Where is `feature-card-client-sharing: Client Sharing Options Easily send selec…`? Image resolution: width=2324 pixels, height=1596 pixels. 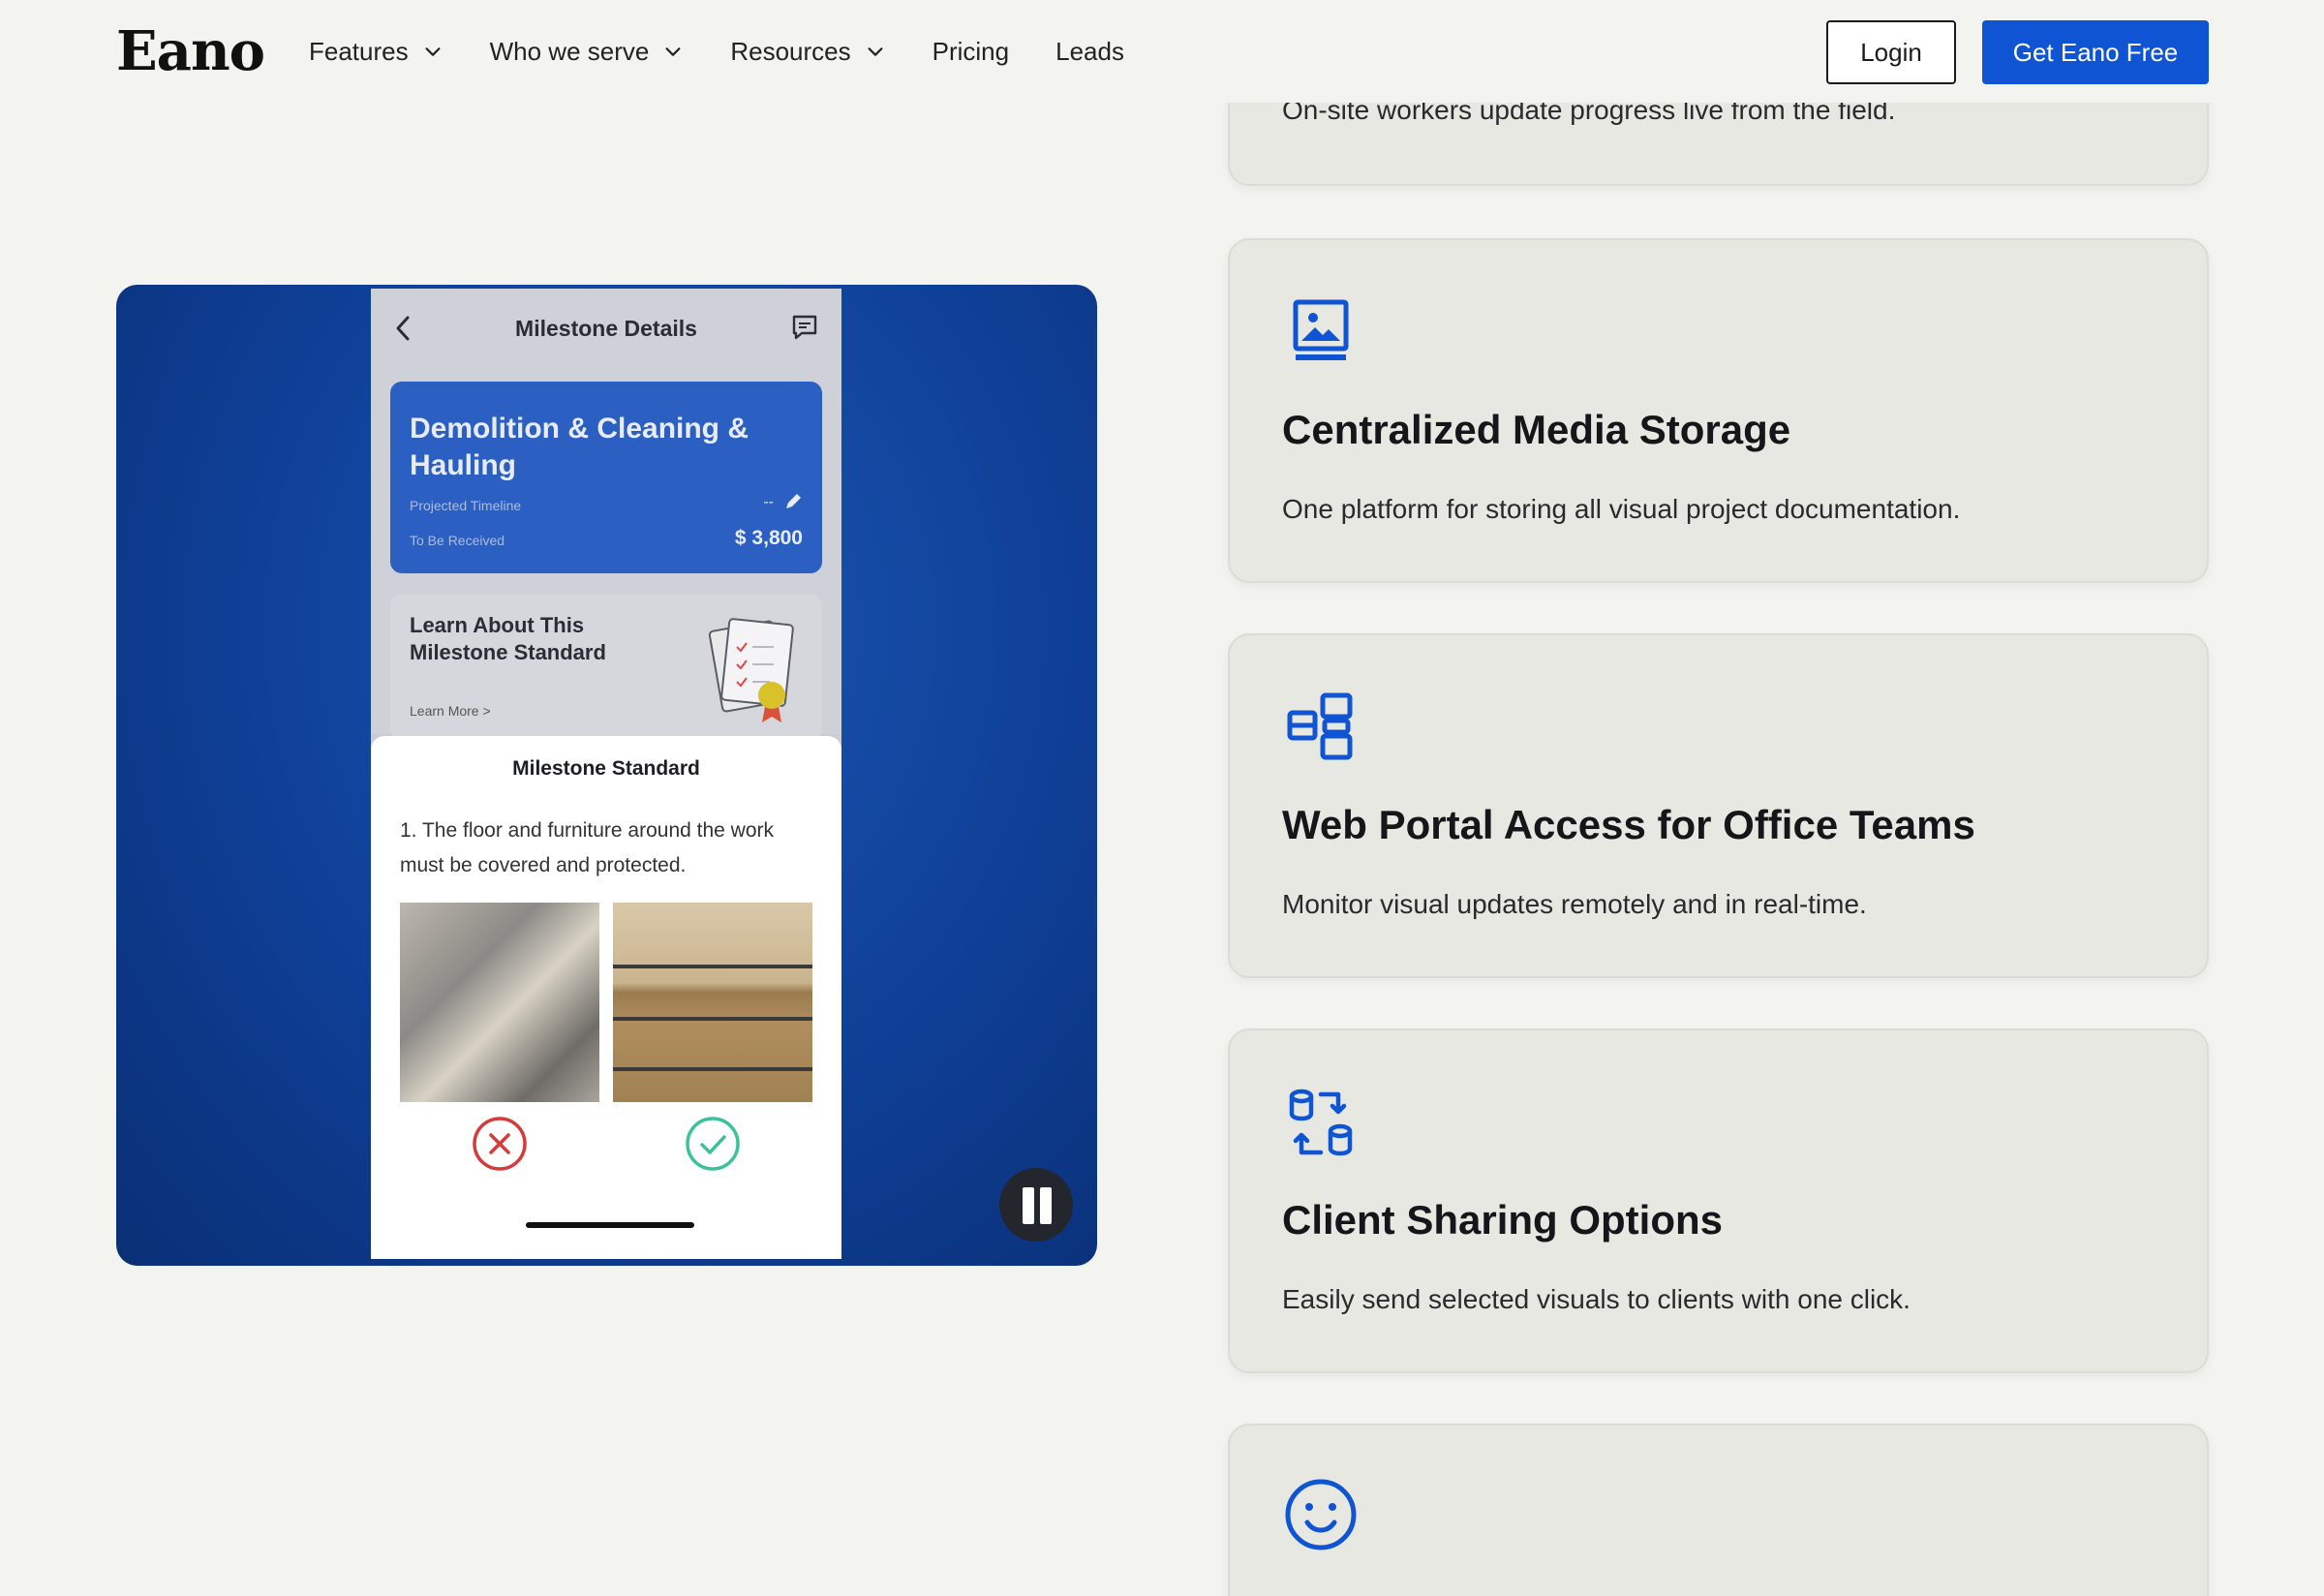 feature-card-client-sharing: Client Sharing Options Easily send selec… is located at coordinates (1719, 1200).